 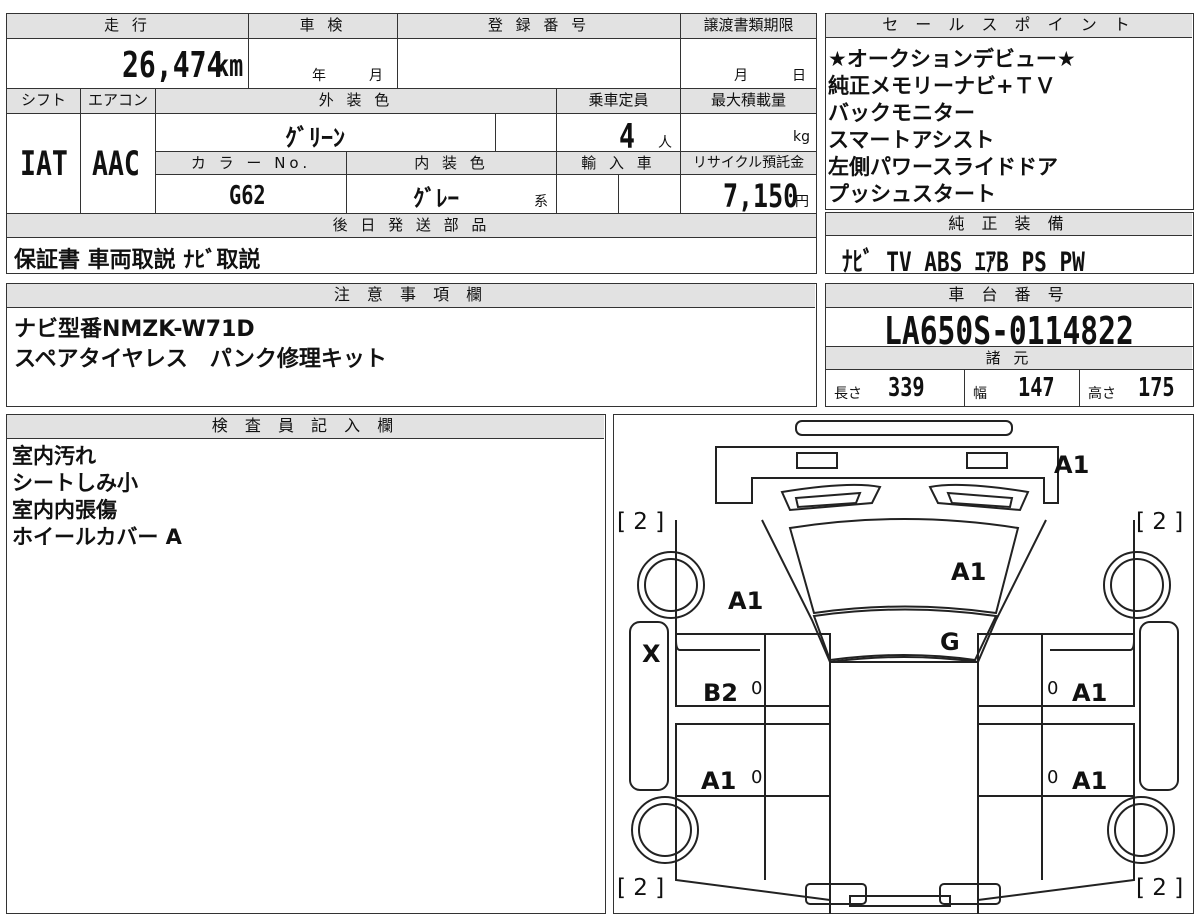 I want to click on equipment-header: 純 正 装 備, so click(x=1009, y=224).